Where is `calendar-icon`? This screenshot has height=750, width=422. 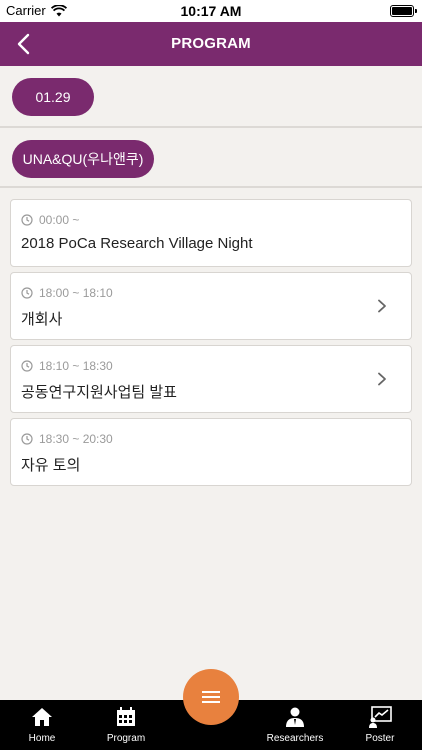 calendar-icon is located at coordinates (126, 716).